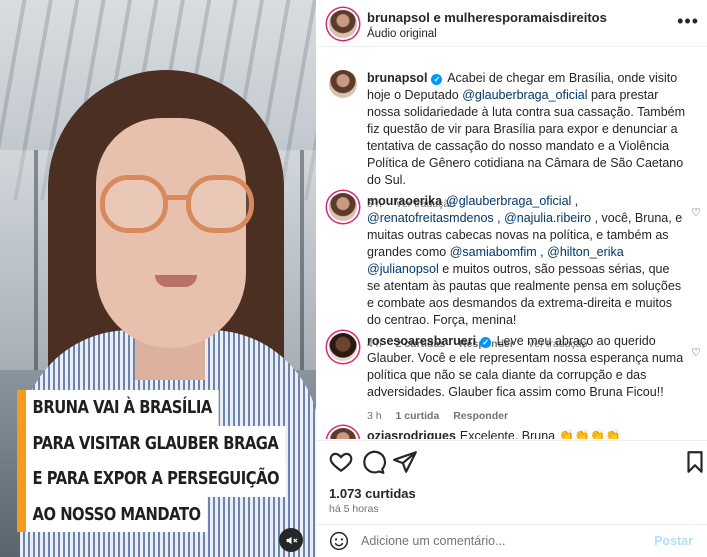  Describe the element at coordinates (397, 78) in the screenshot. I see `caption-username: brunapsol` at that location.